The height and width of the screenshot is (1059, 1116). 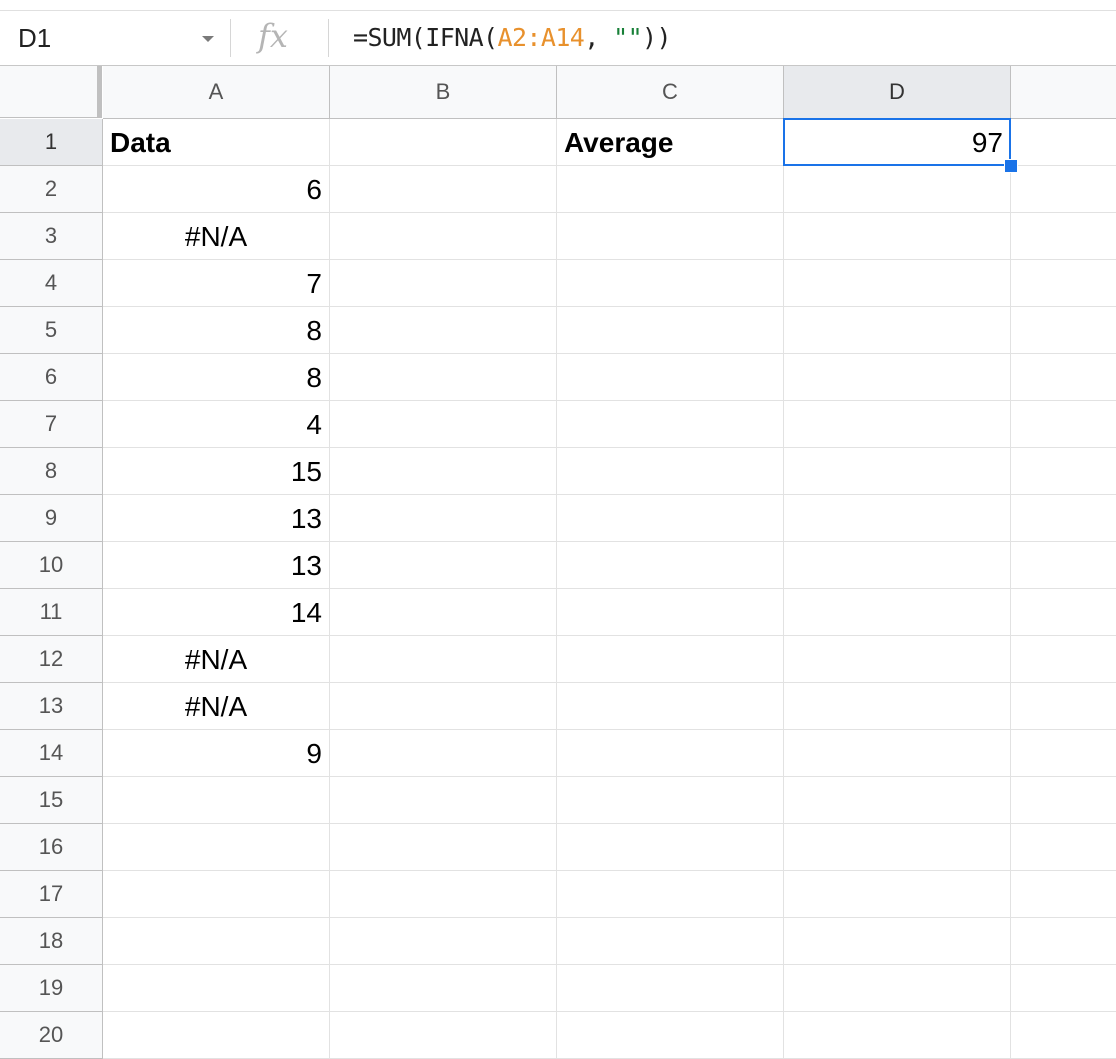 I want to click on row-header-15: 15, so click(x=51, y=800).